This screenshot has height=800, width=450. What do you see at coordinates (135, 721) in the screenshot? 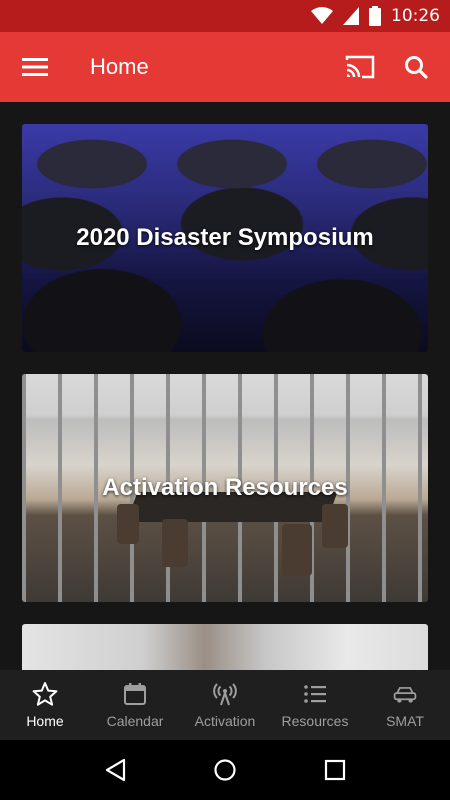
I see `nav-label: Calendar` at bounding box center [135, 721].